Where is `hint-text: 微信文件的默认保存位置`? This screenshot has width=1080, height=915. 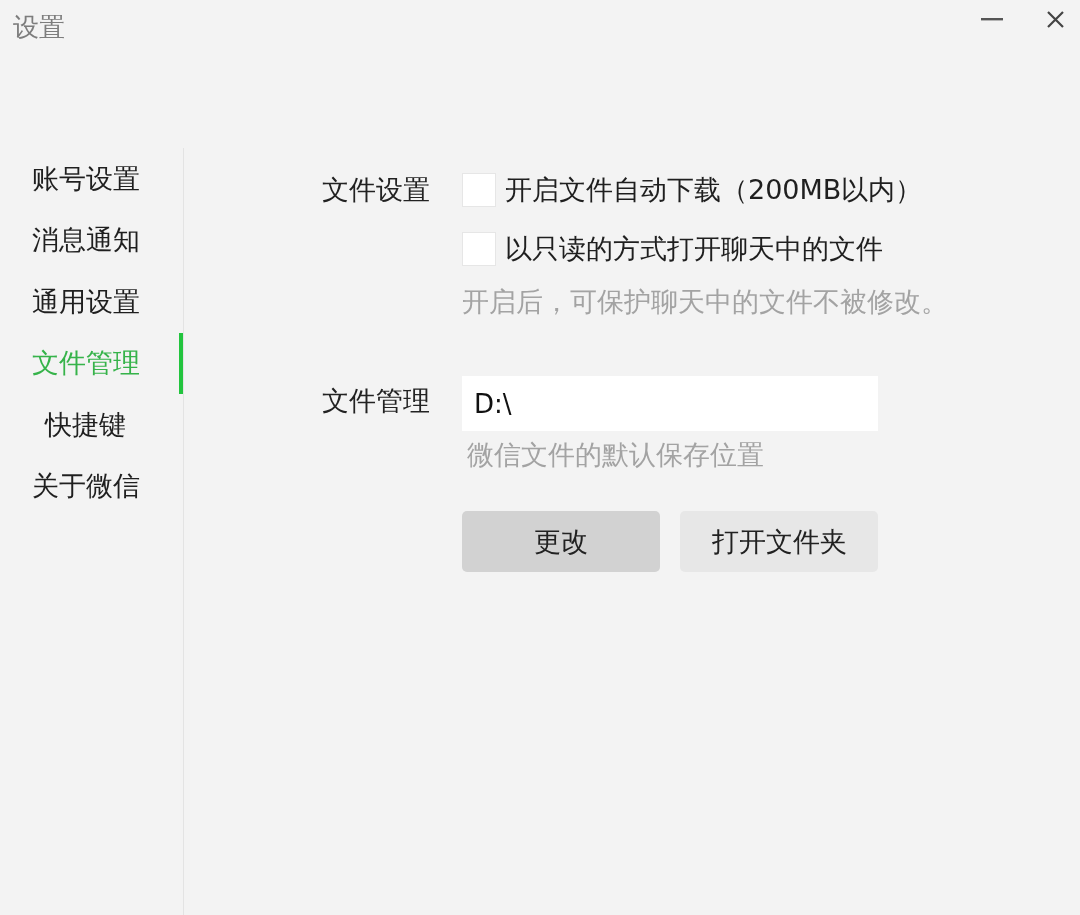
hint-text: 微信文件的默认保存位置 is located at coordinates (615, 455).